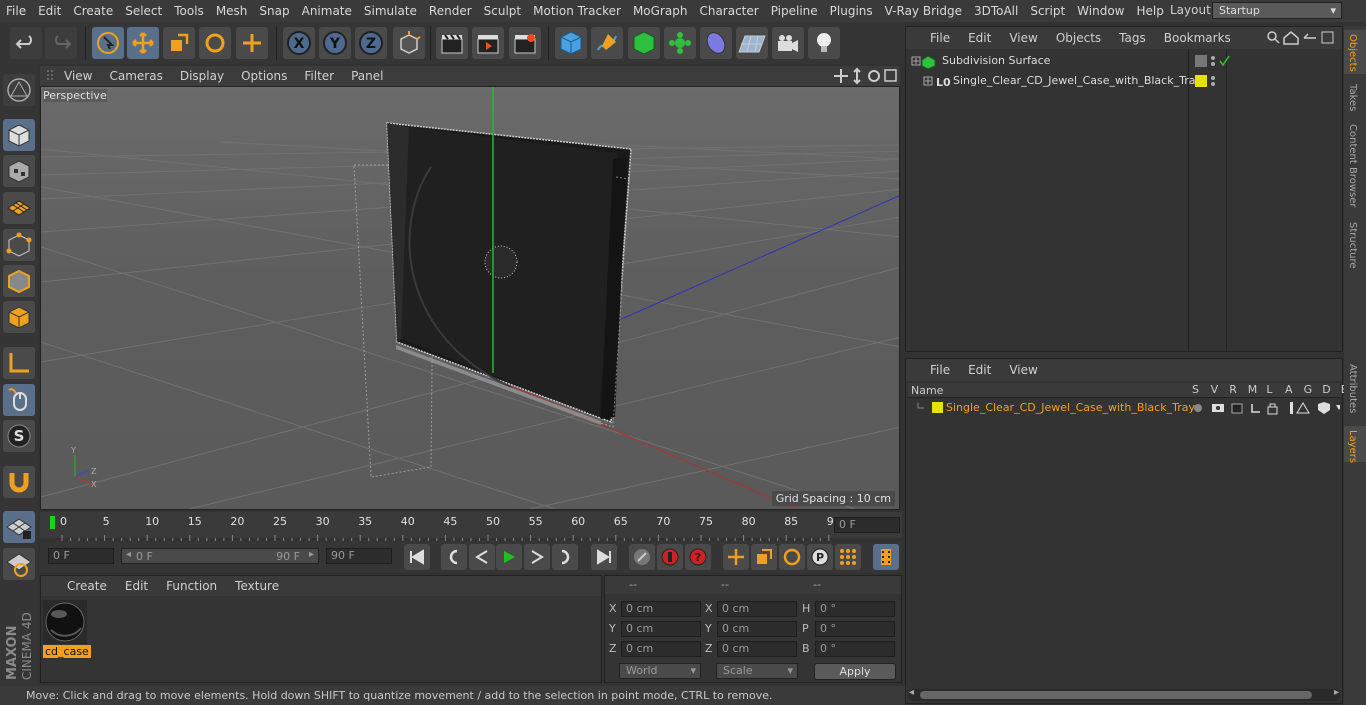 The width and height of the screenshot is (1366, 705). I want to click on z-axis-button: Z, so click(371, 43).